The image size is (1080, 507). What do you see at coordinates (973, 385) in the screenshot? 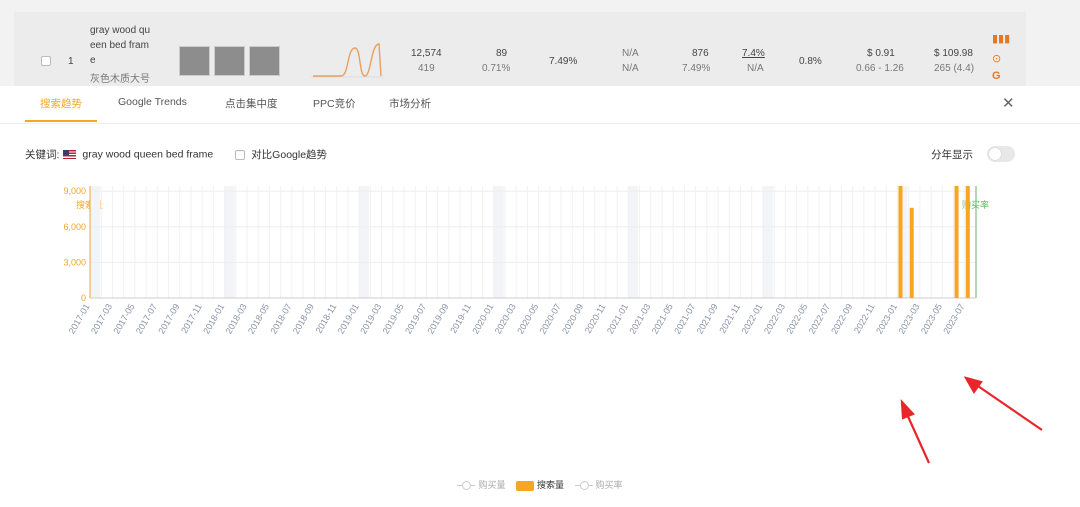
I see `arrow-2-head` at bounding box center [973, 385].